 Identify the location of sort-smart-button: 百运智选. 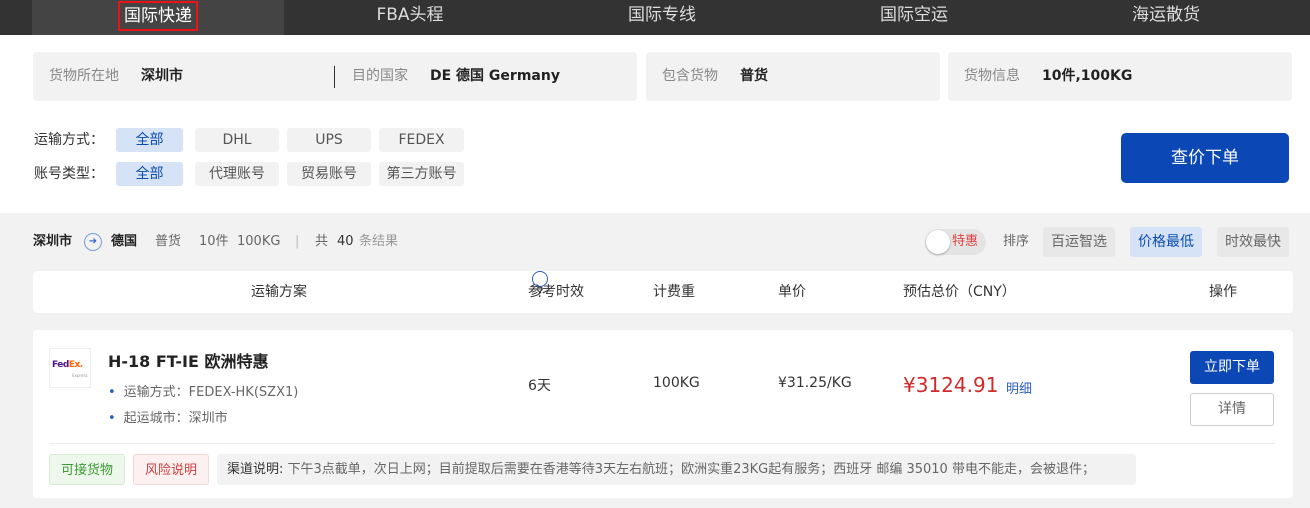
(1079, 242).